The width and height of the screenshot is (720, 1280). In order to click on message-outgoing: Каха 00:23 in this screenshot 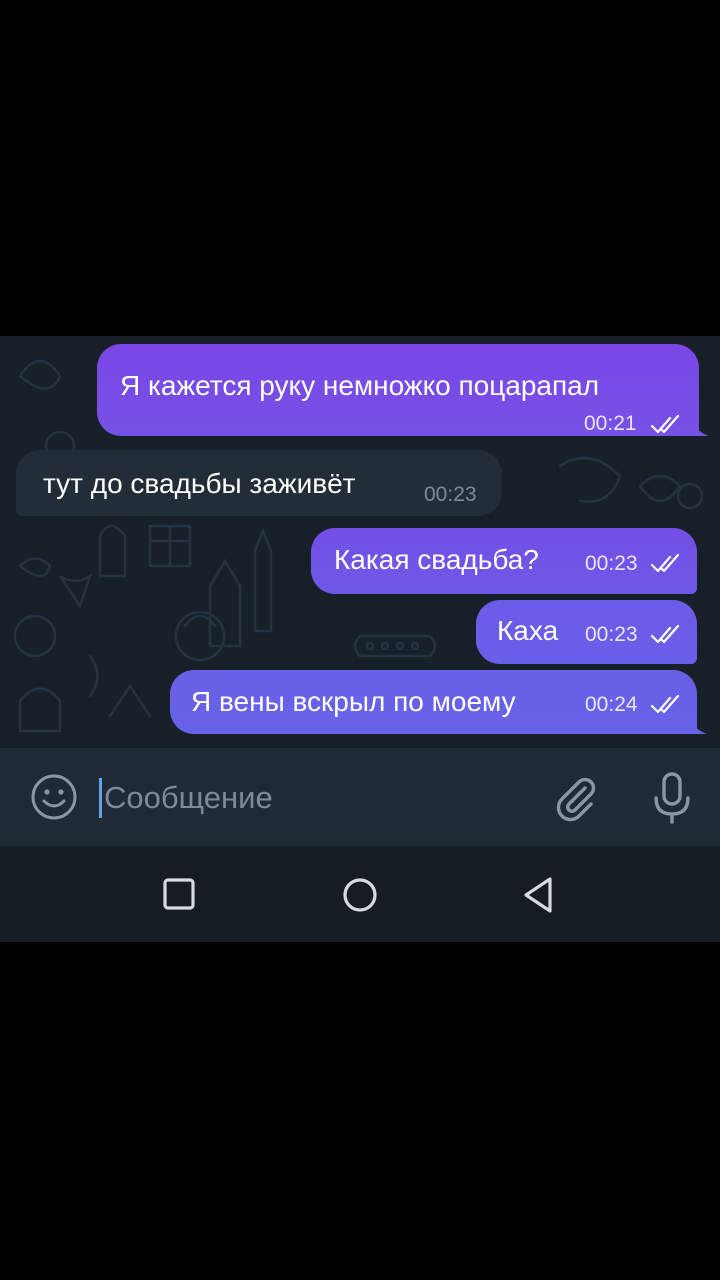, I will do `click(586, 632)`.